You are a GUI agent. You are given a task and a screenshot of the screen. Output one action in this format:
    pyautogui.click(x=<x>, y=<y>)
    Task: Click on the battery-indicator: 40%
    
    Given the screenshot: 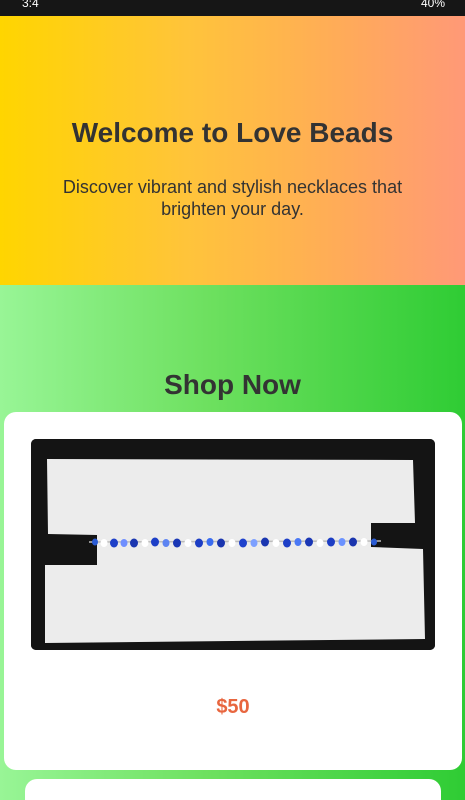 What is the action you would take?
    pyautogui.click(x=432, y=5)
    